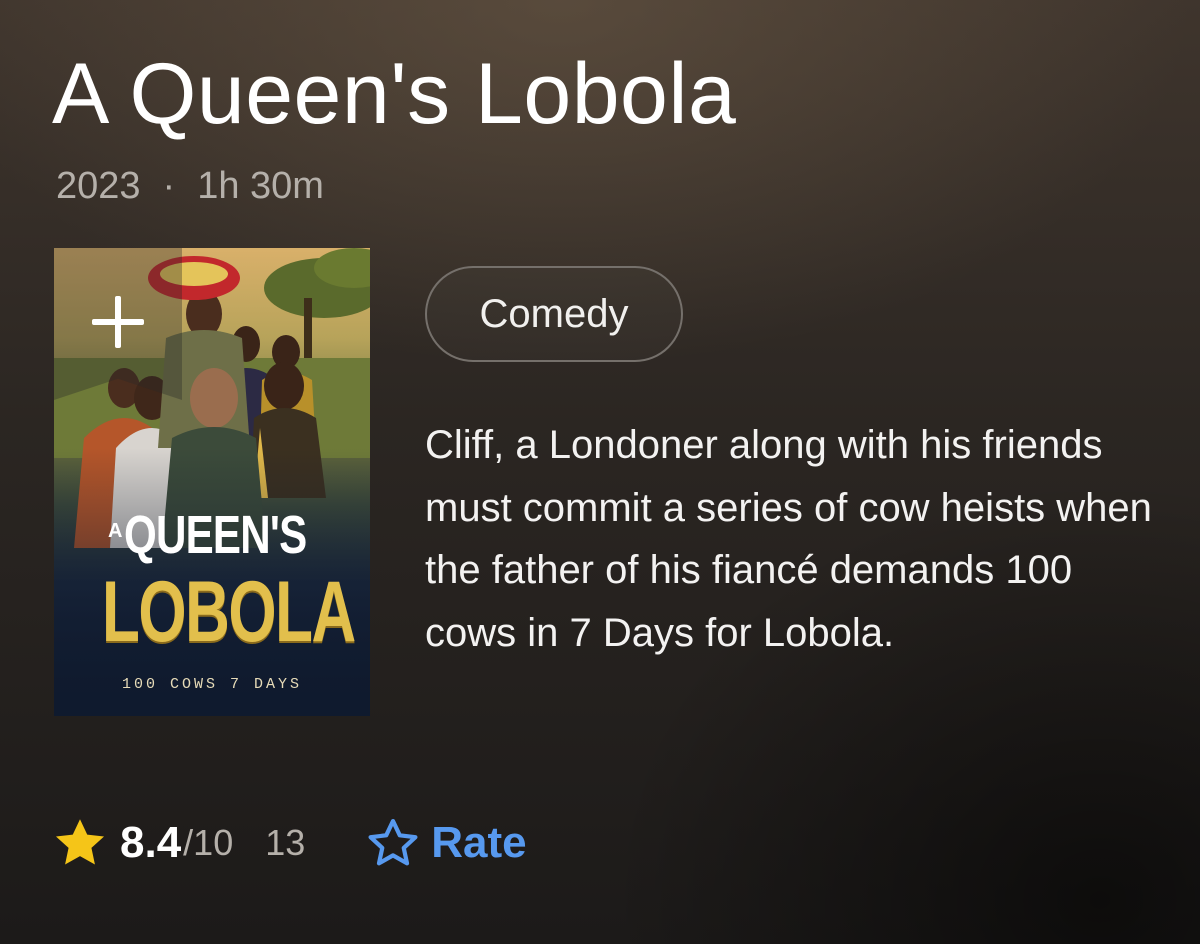  What do you see at coordinates (212, 482) in the screenshot?
I see `poster-image: A QUEEN'S LOBOLA 100 COWS 7 DAYS` at bounding box center [212, 482].